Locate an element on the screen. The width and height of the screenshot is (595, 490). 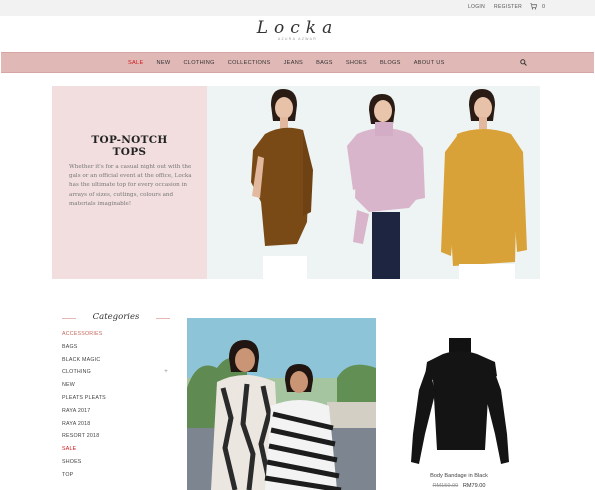
product-old-price: RM159.00 is located at coordinates (445, 486).